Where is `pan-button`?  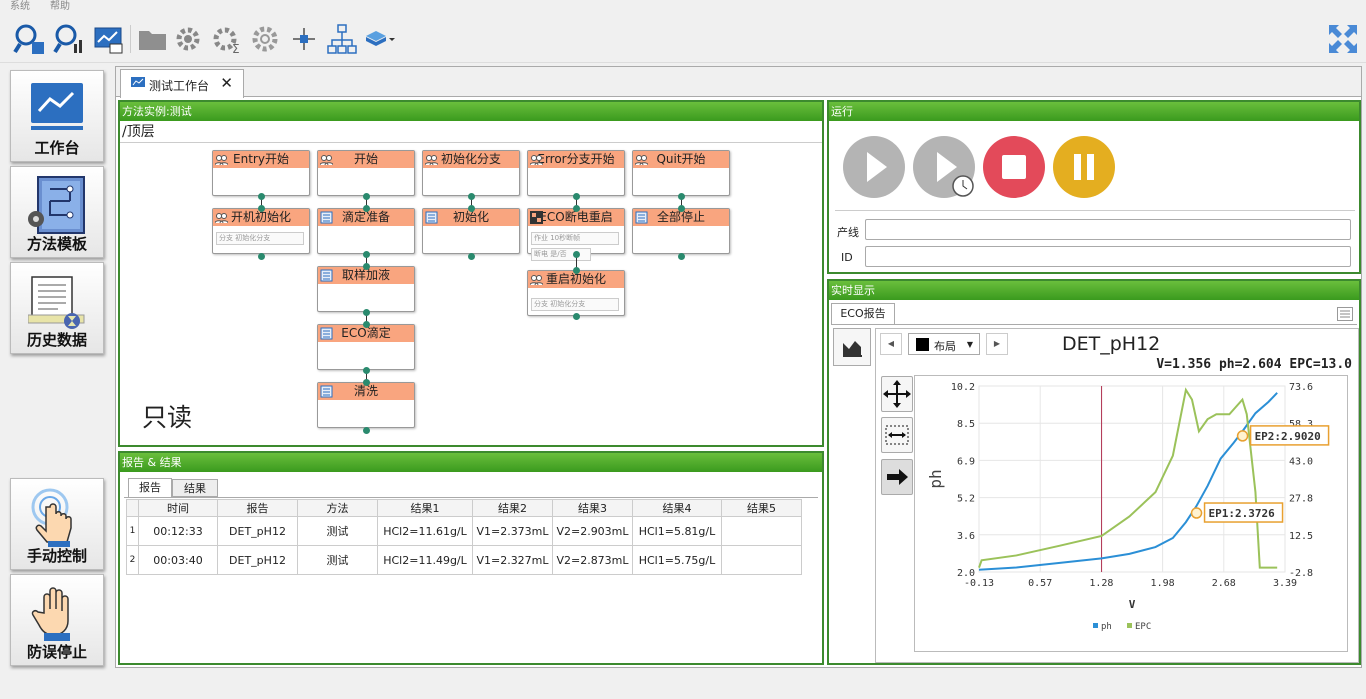 pan-button is located at coordinates (897, 394).